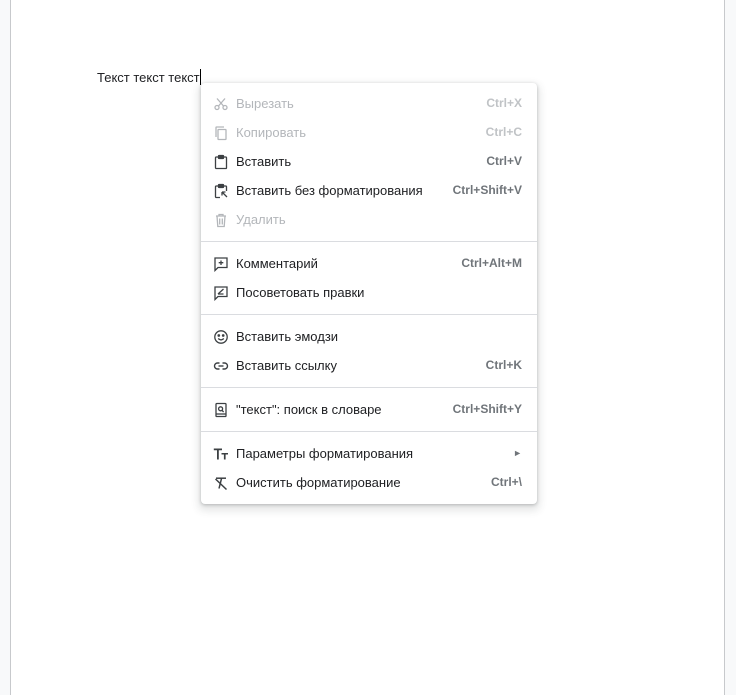 This screenshot has width=736, height=695. Describe the element at coordinates (221, 264) in the screenshot. I see `add-comment-icon` at that location.